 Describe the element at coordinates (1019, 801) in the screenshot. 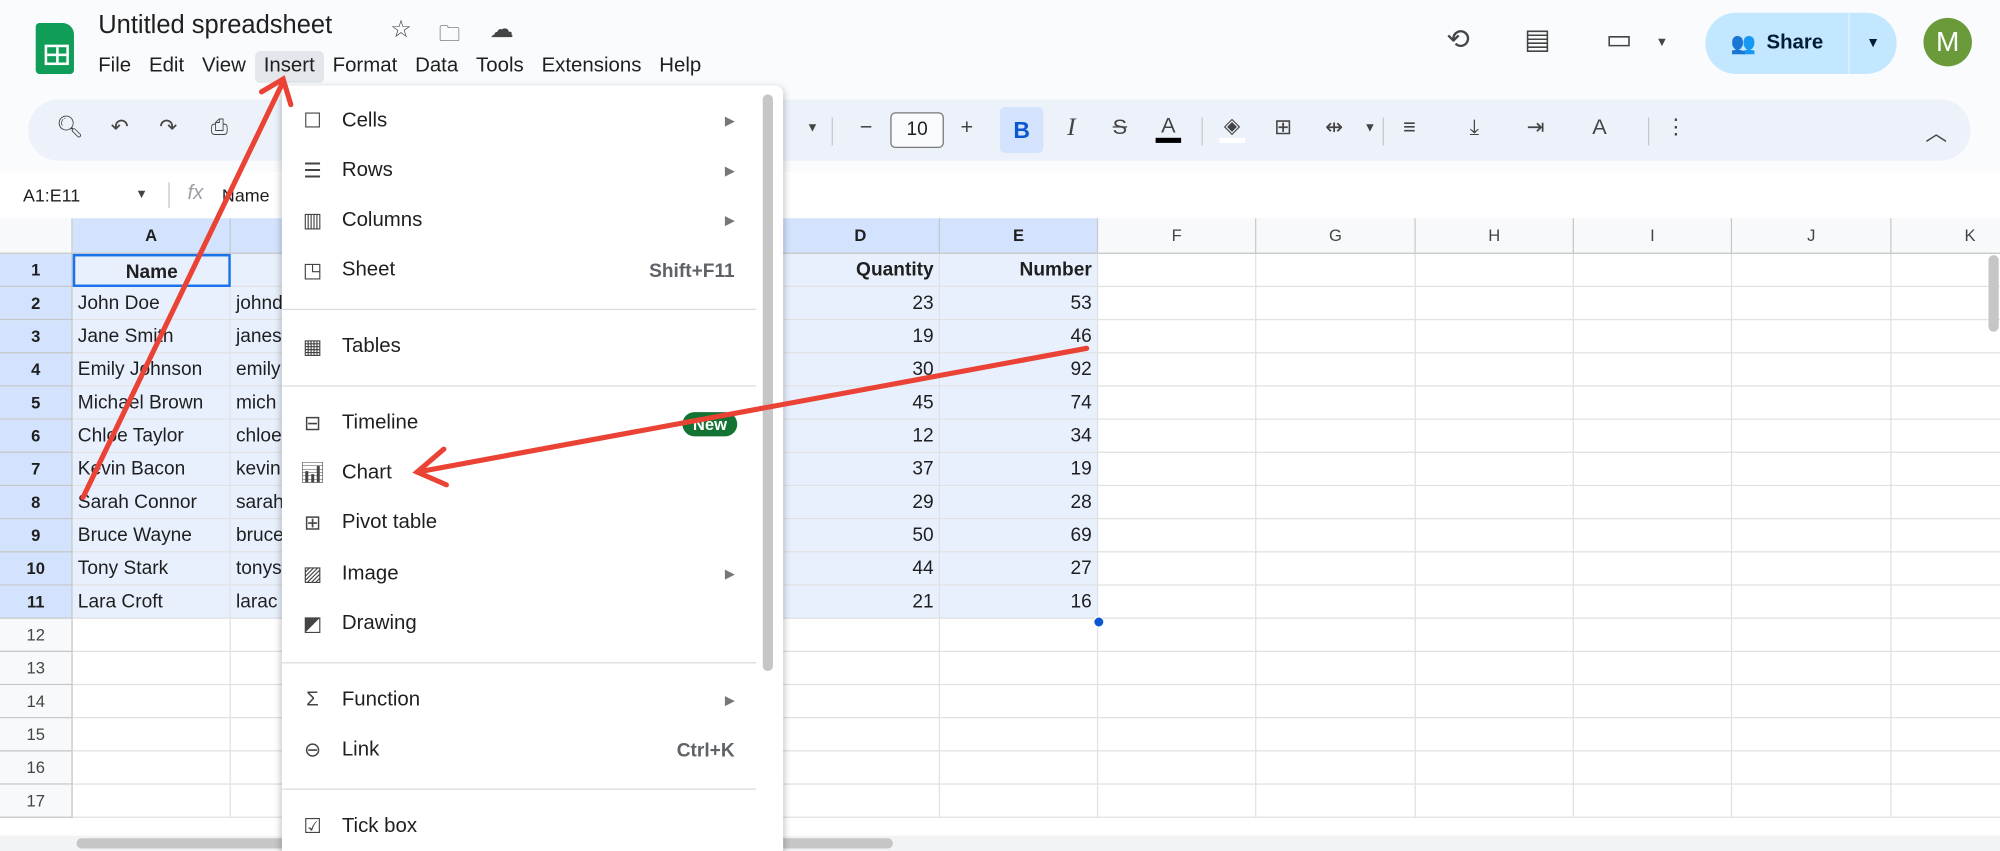

I see `cell-e17` at that location.